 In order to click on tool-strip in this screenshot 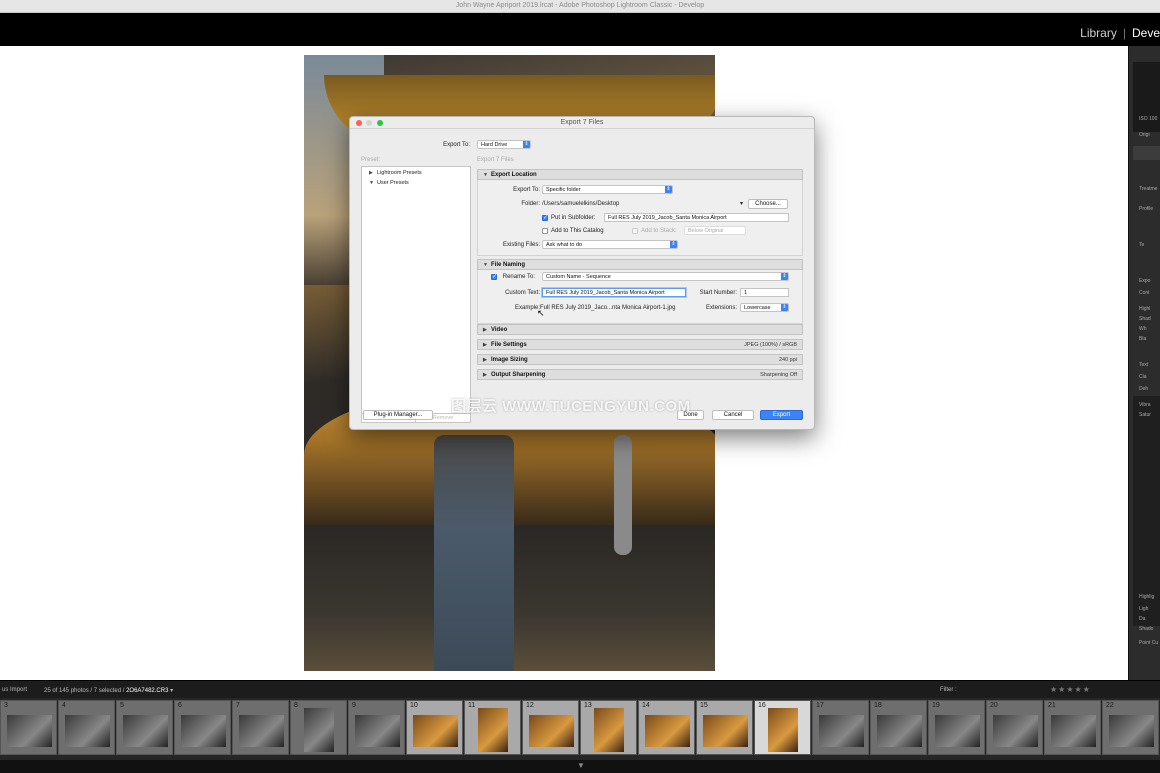, I will do `click(1146, 153)`.